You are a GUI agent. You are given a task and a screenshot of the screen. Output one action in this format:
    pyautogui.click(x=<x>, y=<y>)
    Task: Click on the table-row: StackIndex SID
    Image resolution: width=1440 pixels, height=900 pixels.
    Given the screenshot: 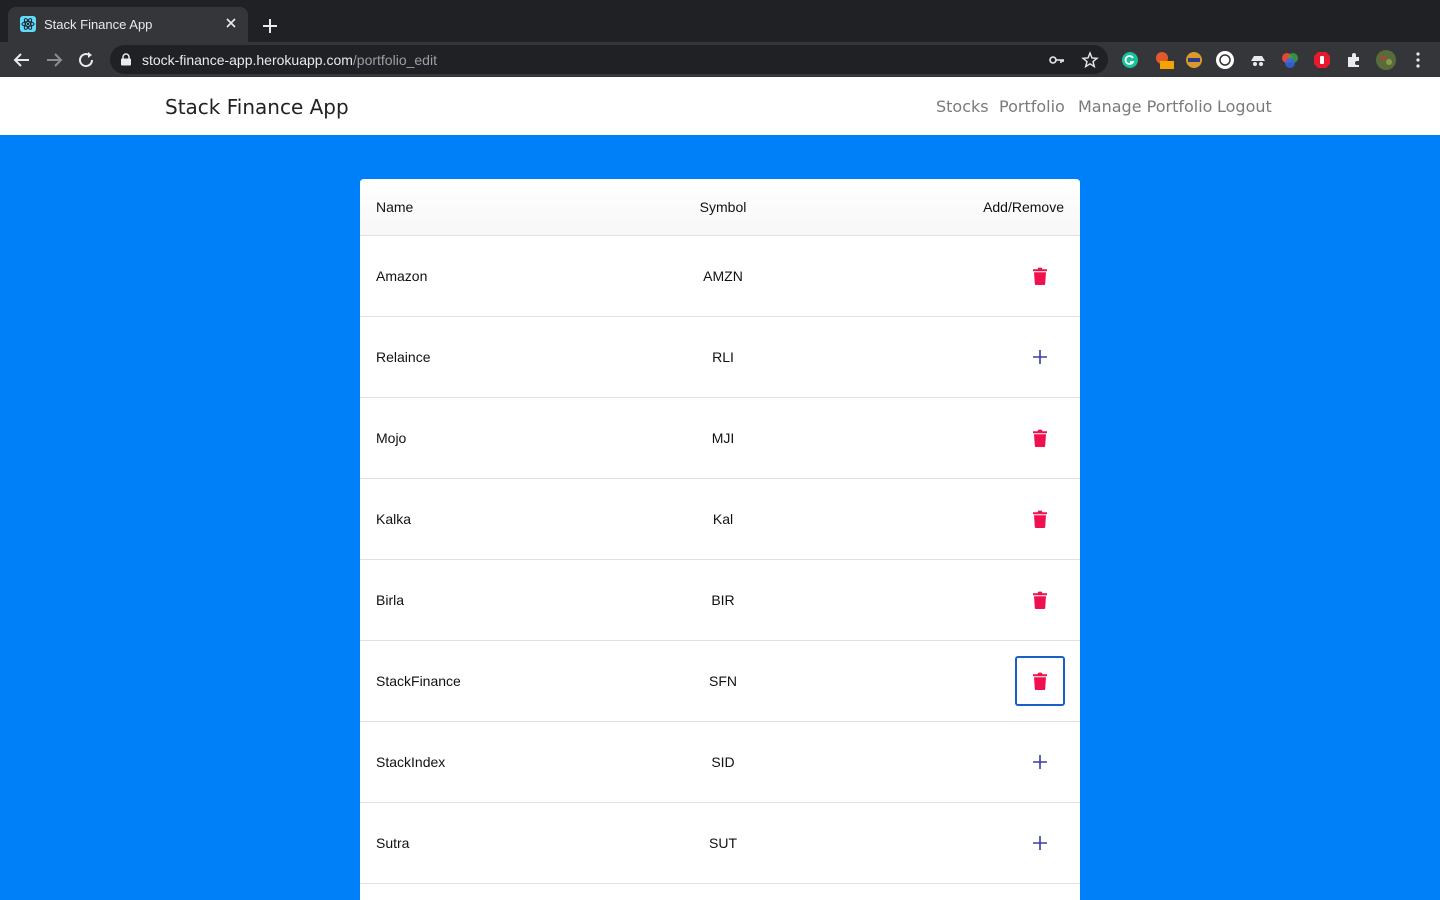 What is the action you would take?
    pyautogui.click(x=720, y=762)
    